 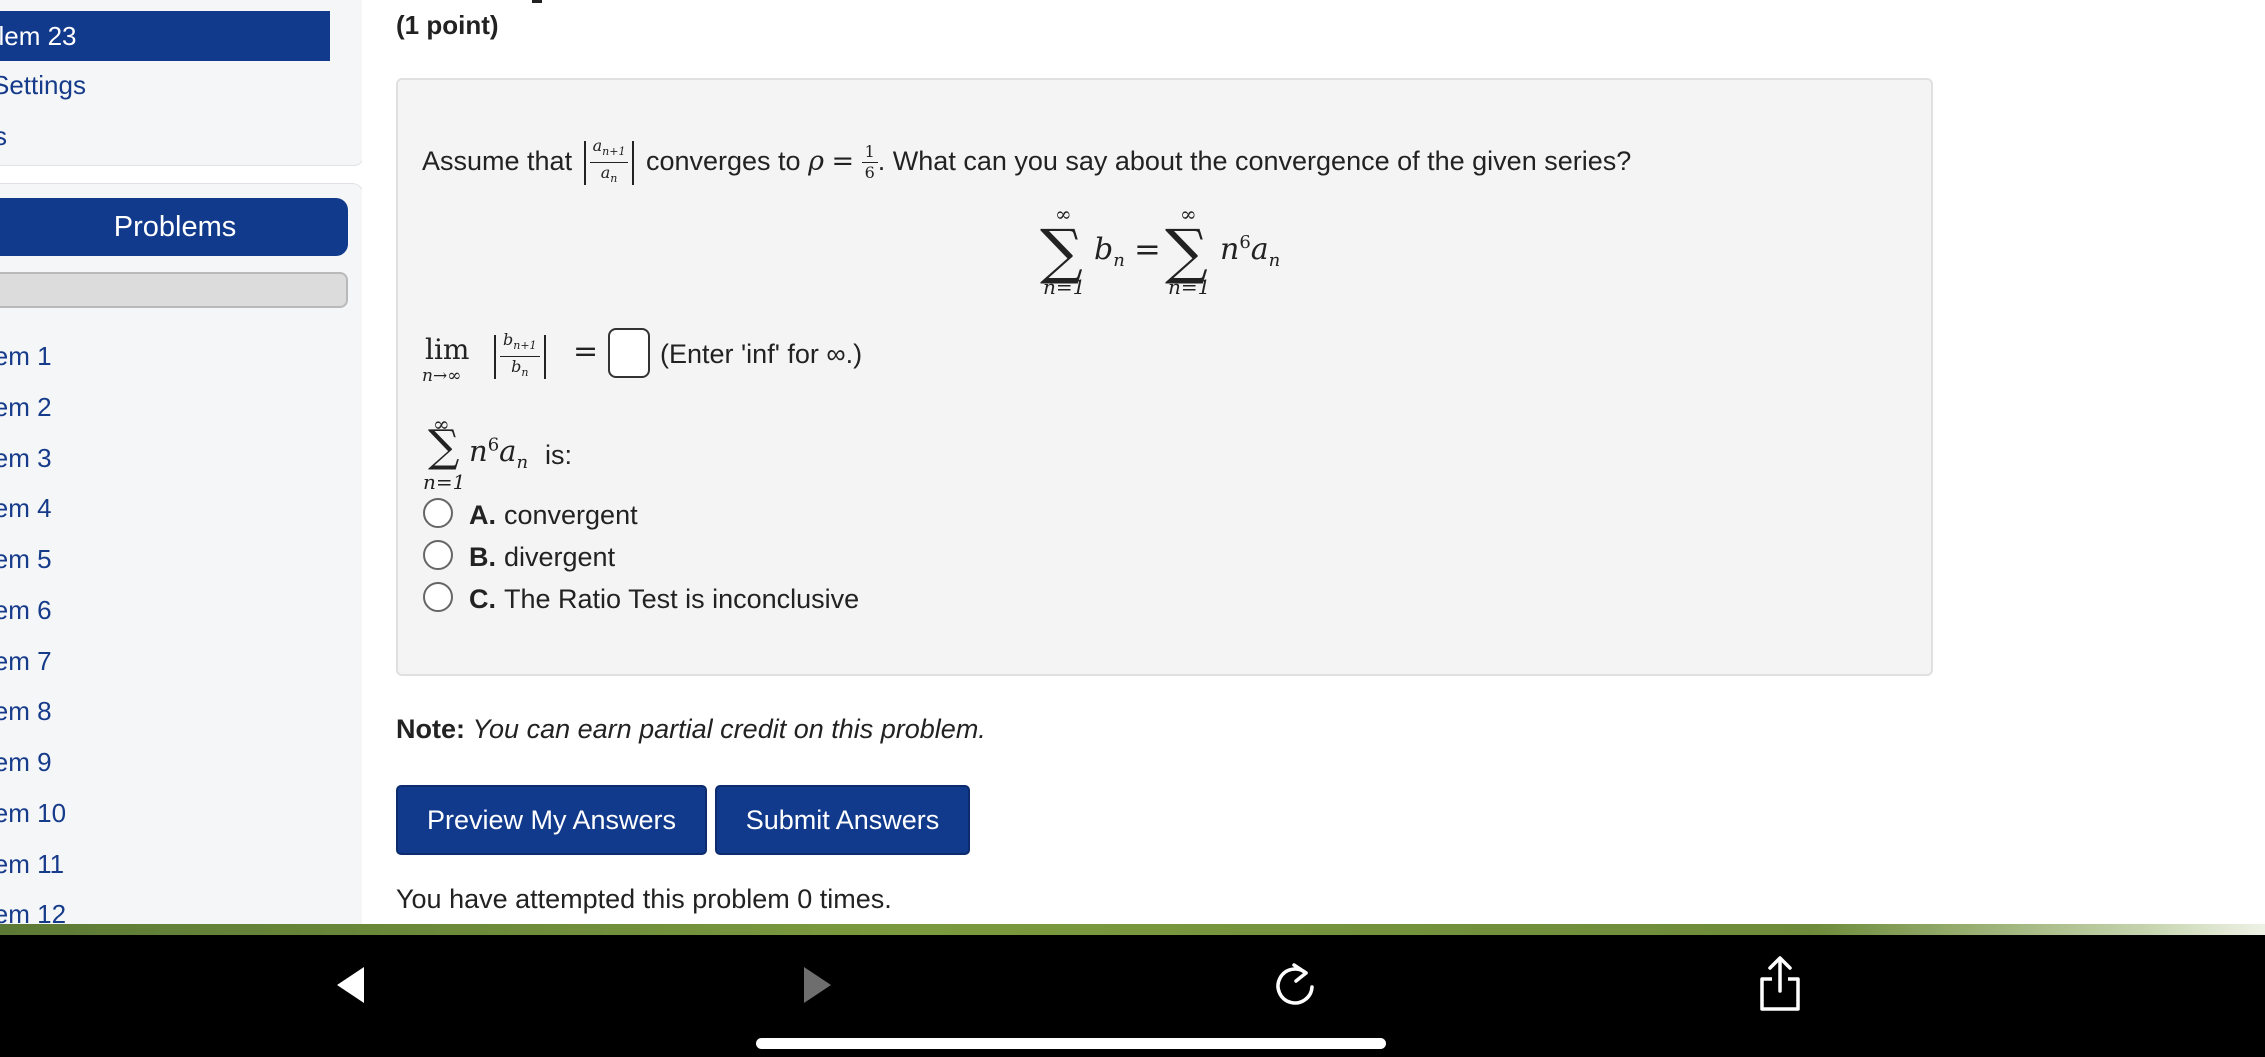 I want to click on preview-answers-button: Preview My Answers, so click(x=551, y=820).